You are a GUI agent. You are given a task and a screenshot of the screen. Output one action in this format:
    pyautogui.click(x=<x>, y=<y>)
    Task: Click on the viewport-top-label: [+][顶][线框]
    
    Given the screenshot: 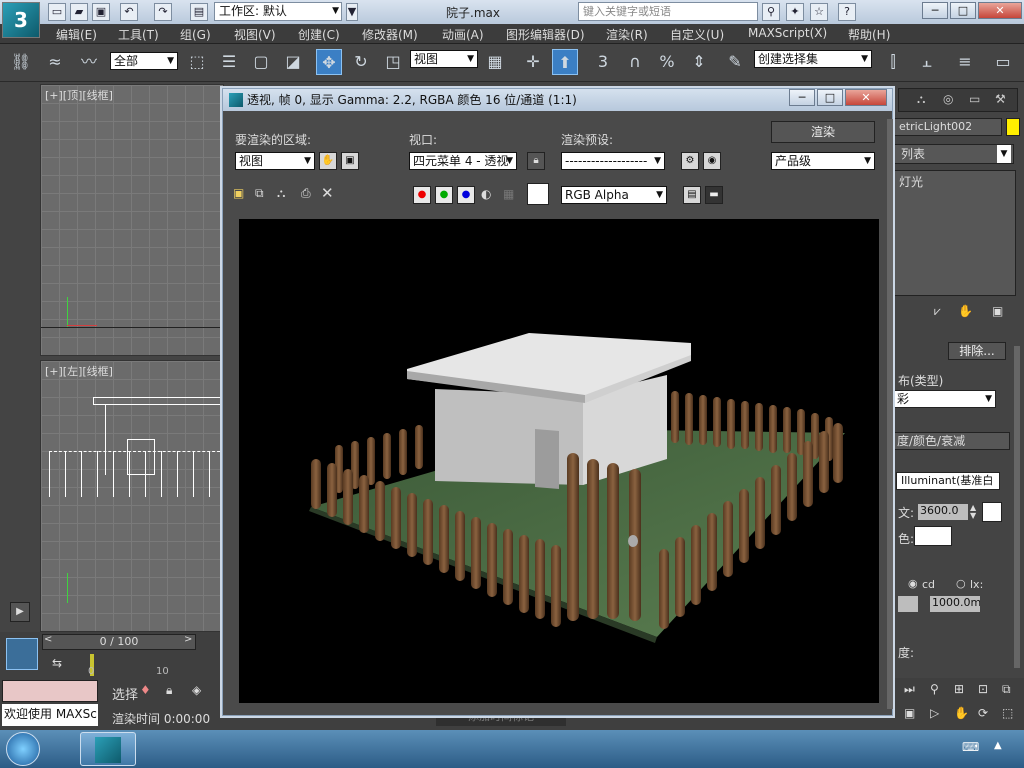 What is the action you would take?
    pyautogui.click(x=79, y=95)
    